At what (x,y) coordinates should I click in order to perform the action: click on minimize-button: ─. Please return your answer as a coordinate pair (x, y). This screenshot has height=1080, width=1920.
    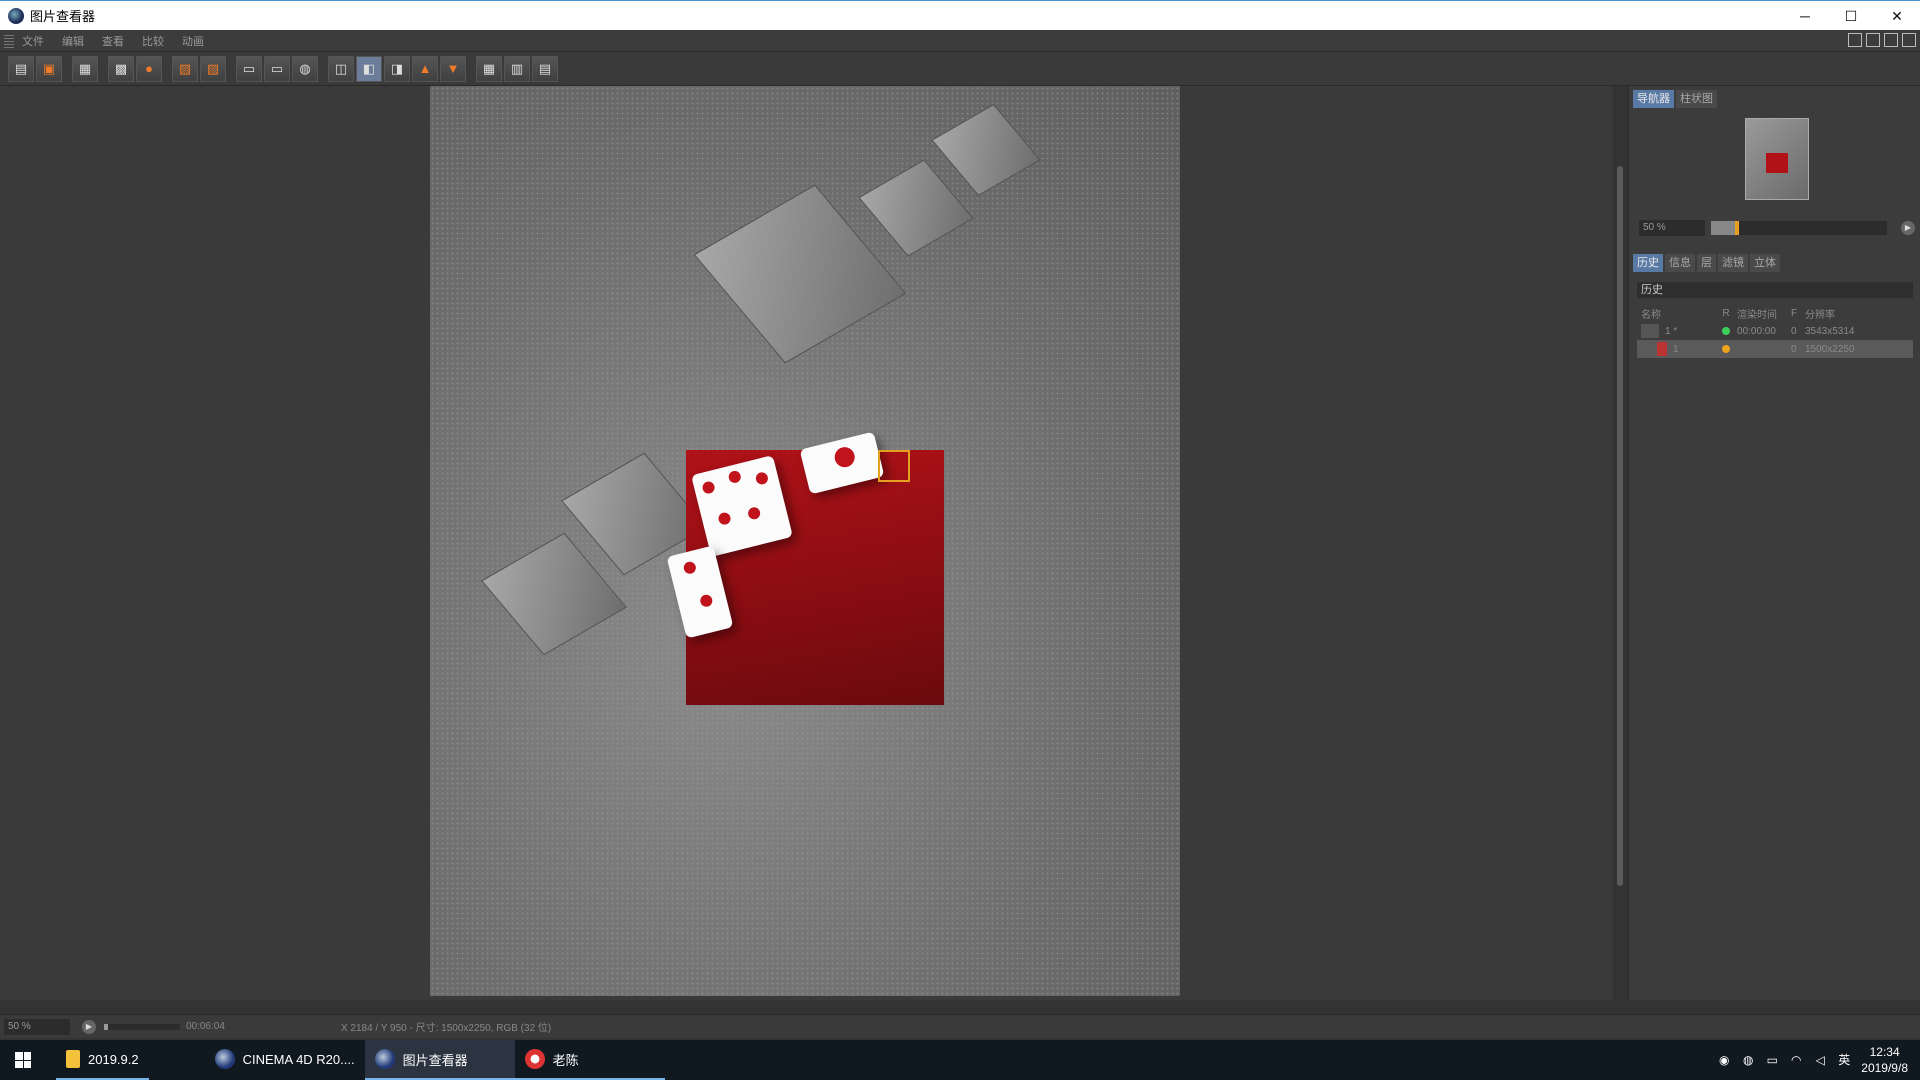
    Looking at the image, I should click on (1805, 16).